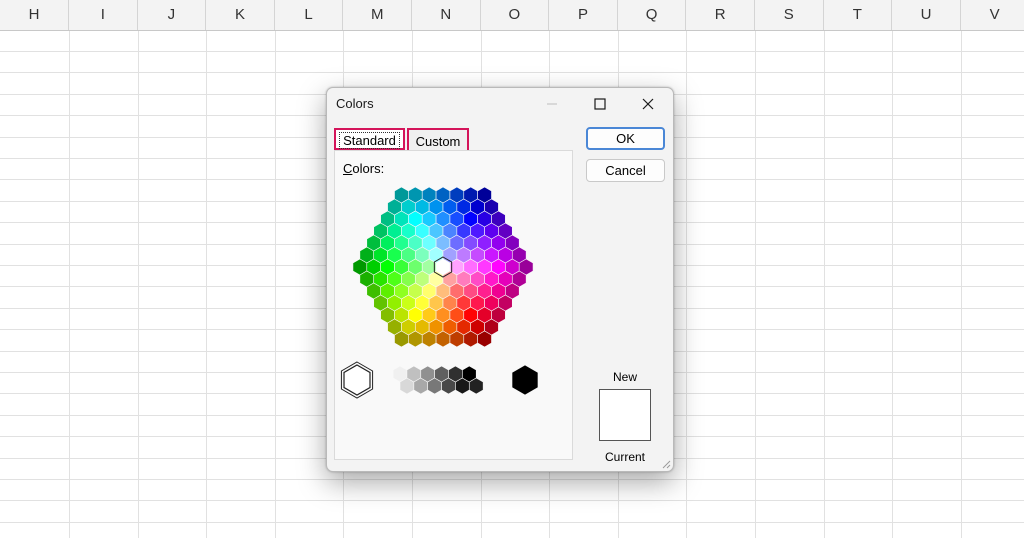 This screenshot has width=1024, height=538. What do you see at coordinates (625, 138) in the screenshot?
I see `ok-button: OK` at bounding box center [625, 138].